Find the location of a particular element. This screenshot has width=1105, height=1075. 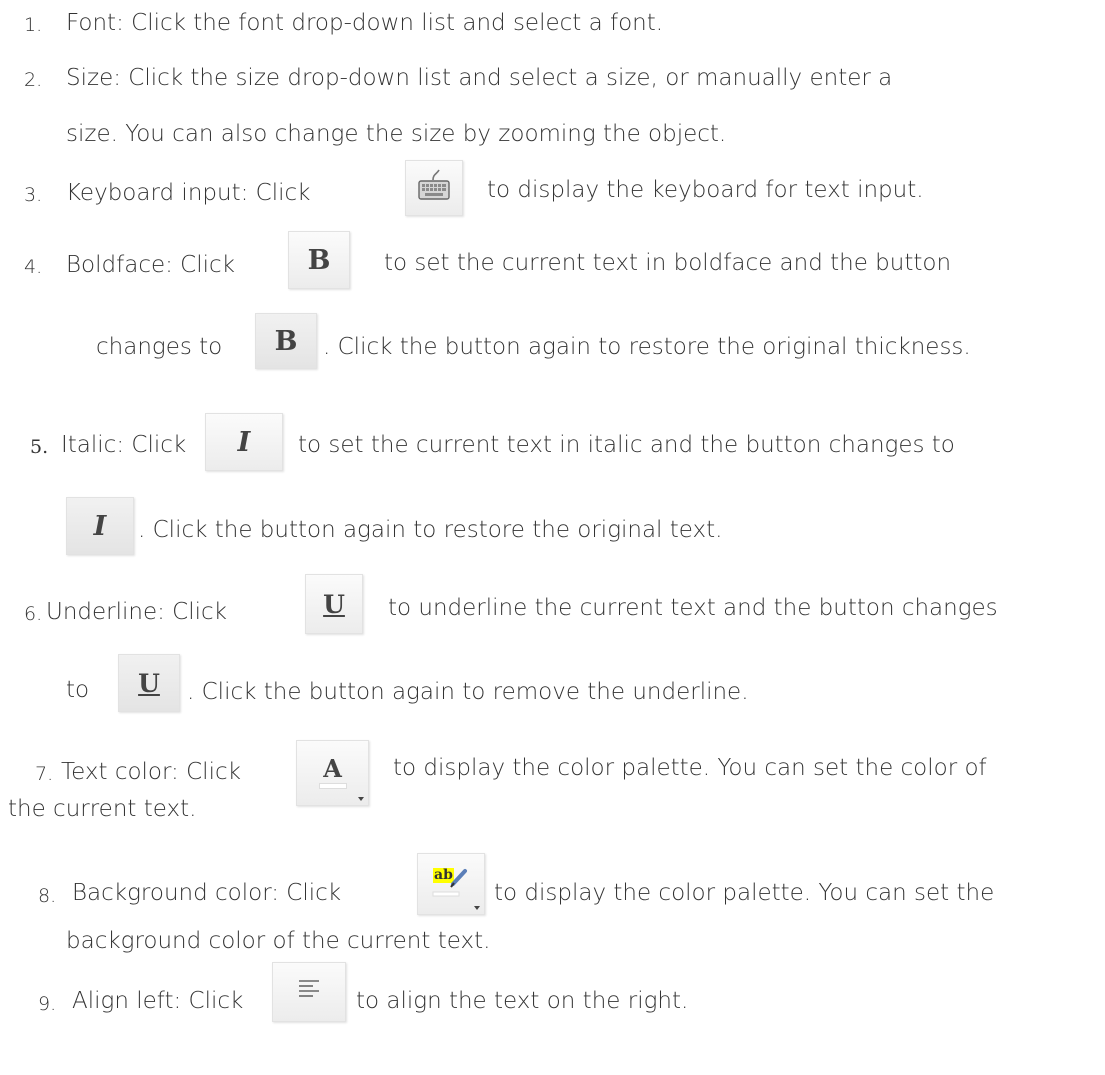

align-left-icon is located at coordinates (309, 992).